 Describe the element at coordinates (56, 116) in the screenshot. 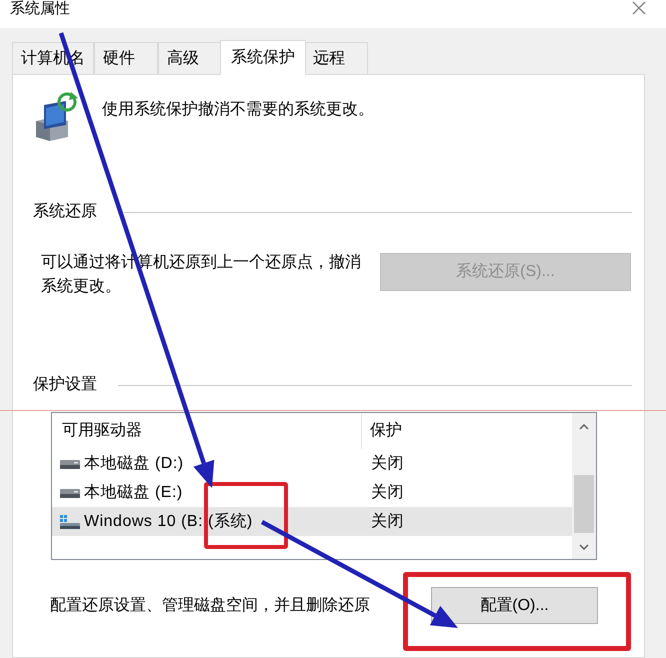

I see `computer-refresh-icon` at that location.